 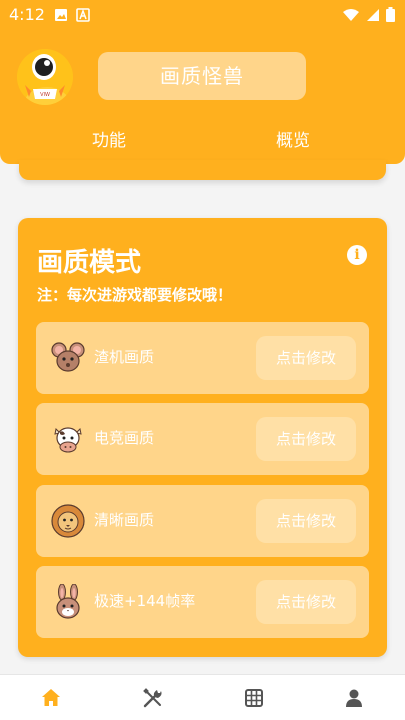 What do you see at coordinates (109, 138) in the screenshot?
I see `tab-functions: 功能` at bounding box center [109, 138].